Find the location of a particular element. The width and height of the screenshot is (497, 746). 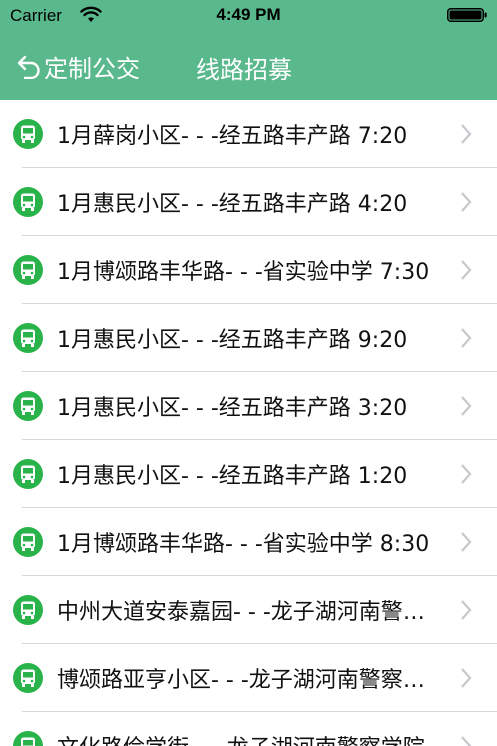

route-name: 1月薛岗小区- - -经五路丰产路 7:20 is located at coordinates (232, 136).